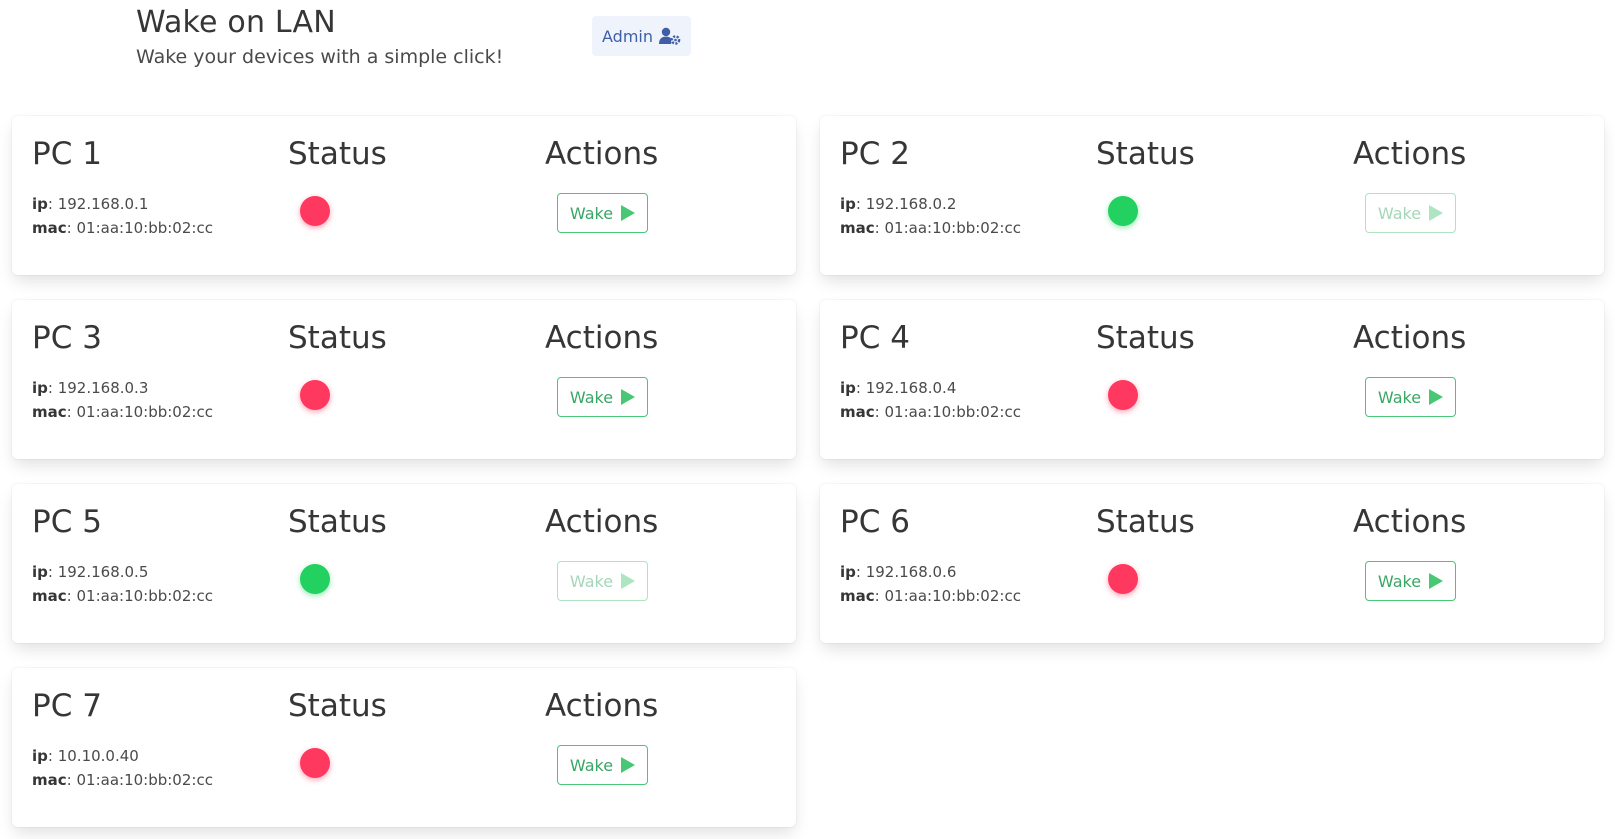 Image resolution: width=1615 pixels, height=839 pixels. I want to click on ip-value: 10.10.0.40, so click(98, 756).